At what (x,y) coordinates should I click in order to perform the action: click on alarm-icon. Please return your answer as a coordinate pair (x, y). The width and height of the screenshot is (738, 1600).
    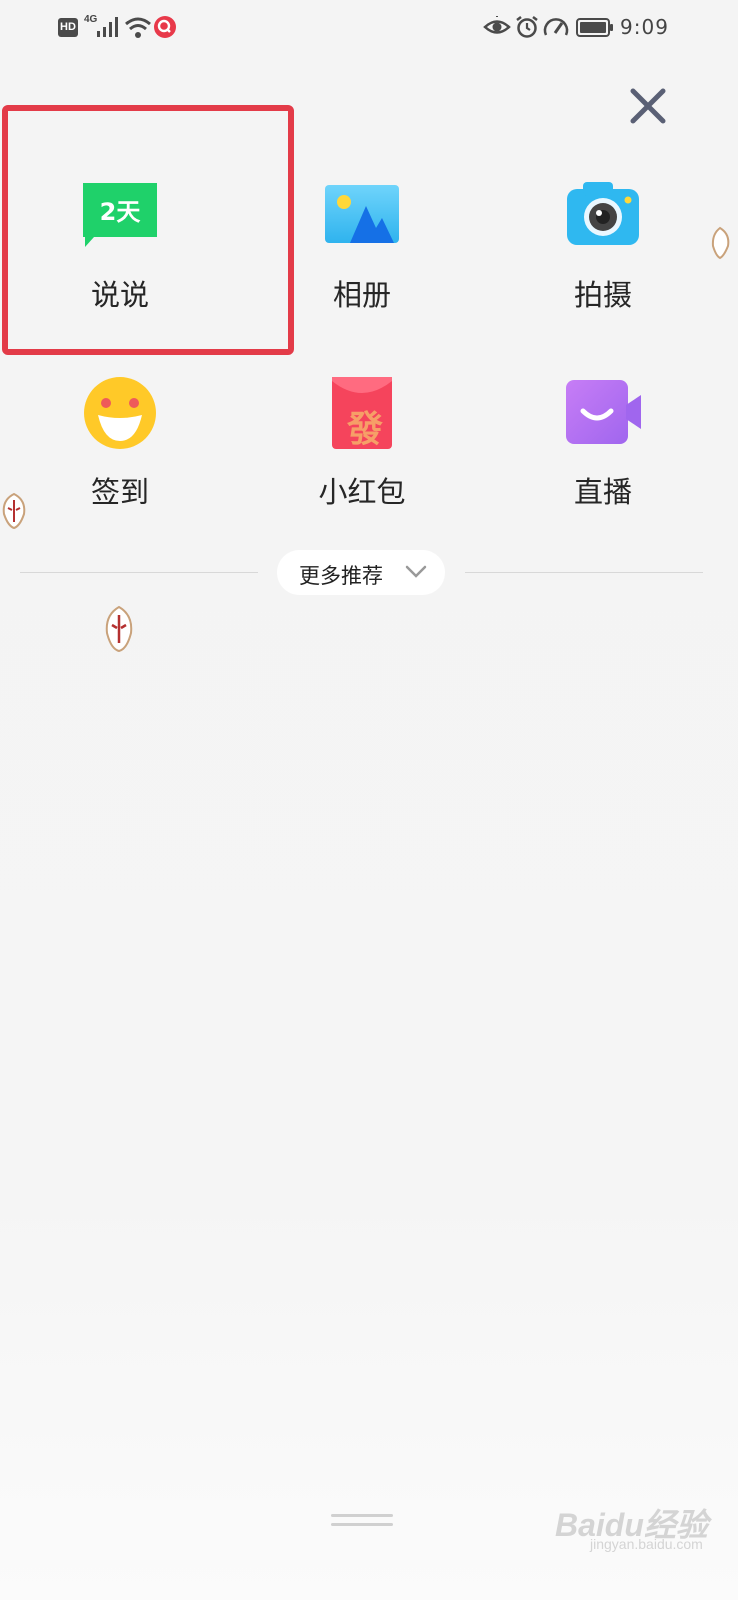
    Looking at the image, I should click on (527, 27).